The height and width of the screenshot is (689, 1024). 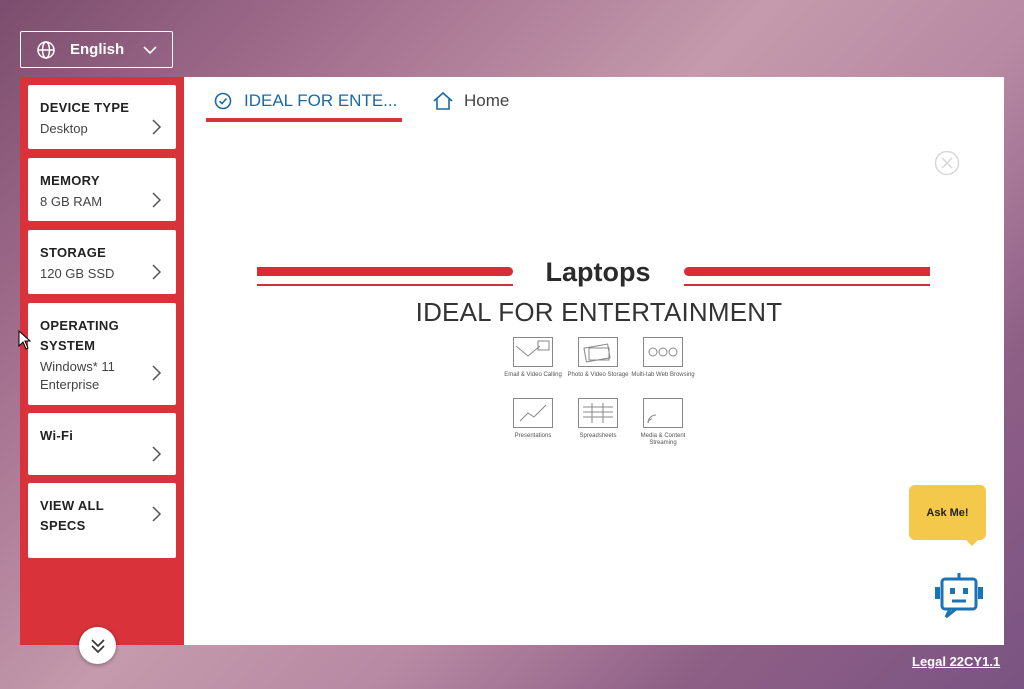 What do you see at coordinates (102, 189) in the screenshot?
I see `spec-card-memory: MEMORY 8 GB RAM` at bounding box center [102, 189].